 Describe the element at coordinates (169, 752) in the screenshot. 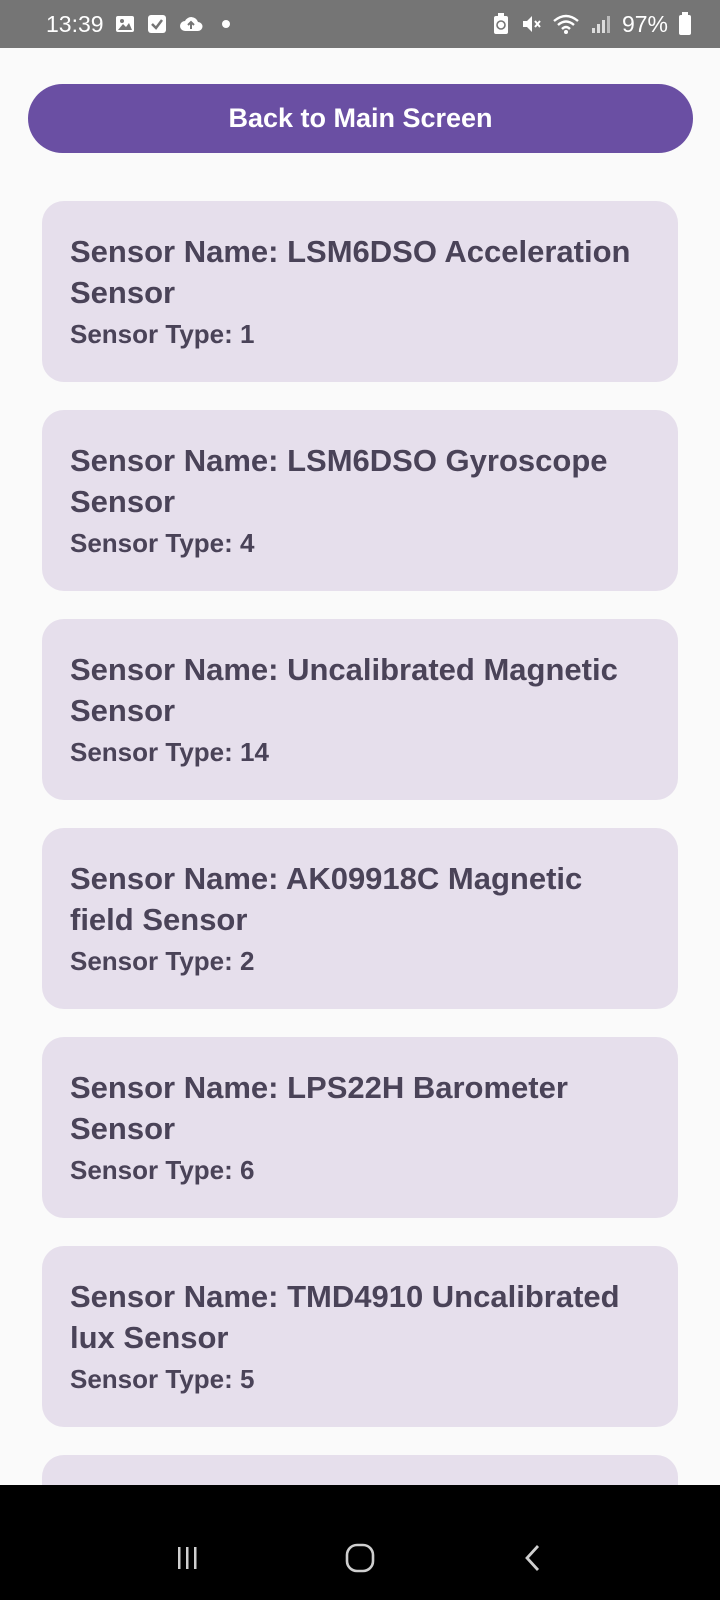

I see `sensor-type: Sensor Type: 14` at that location.